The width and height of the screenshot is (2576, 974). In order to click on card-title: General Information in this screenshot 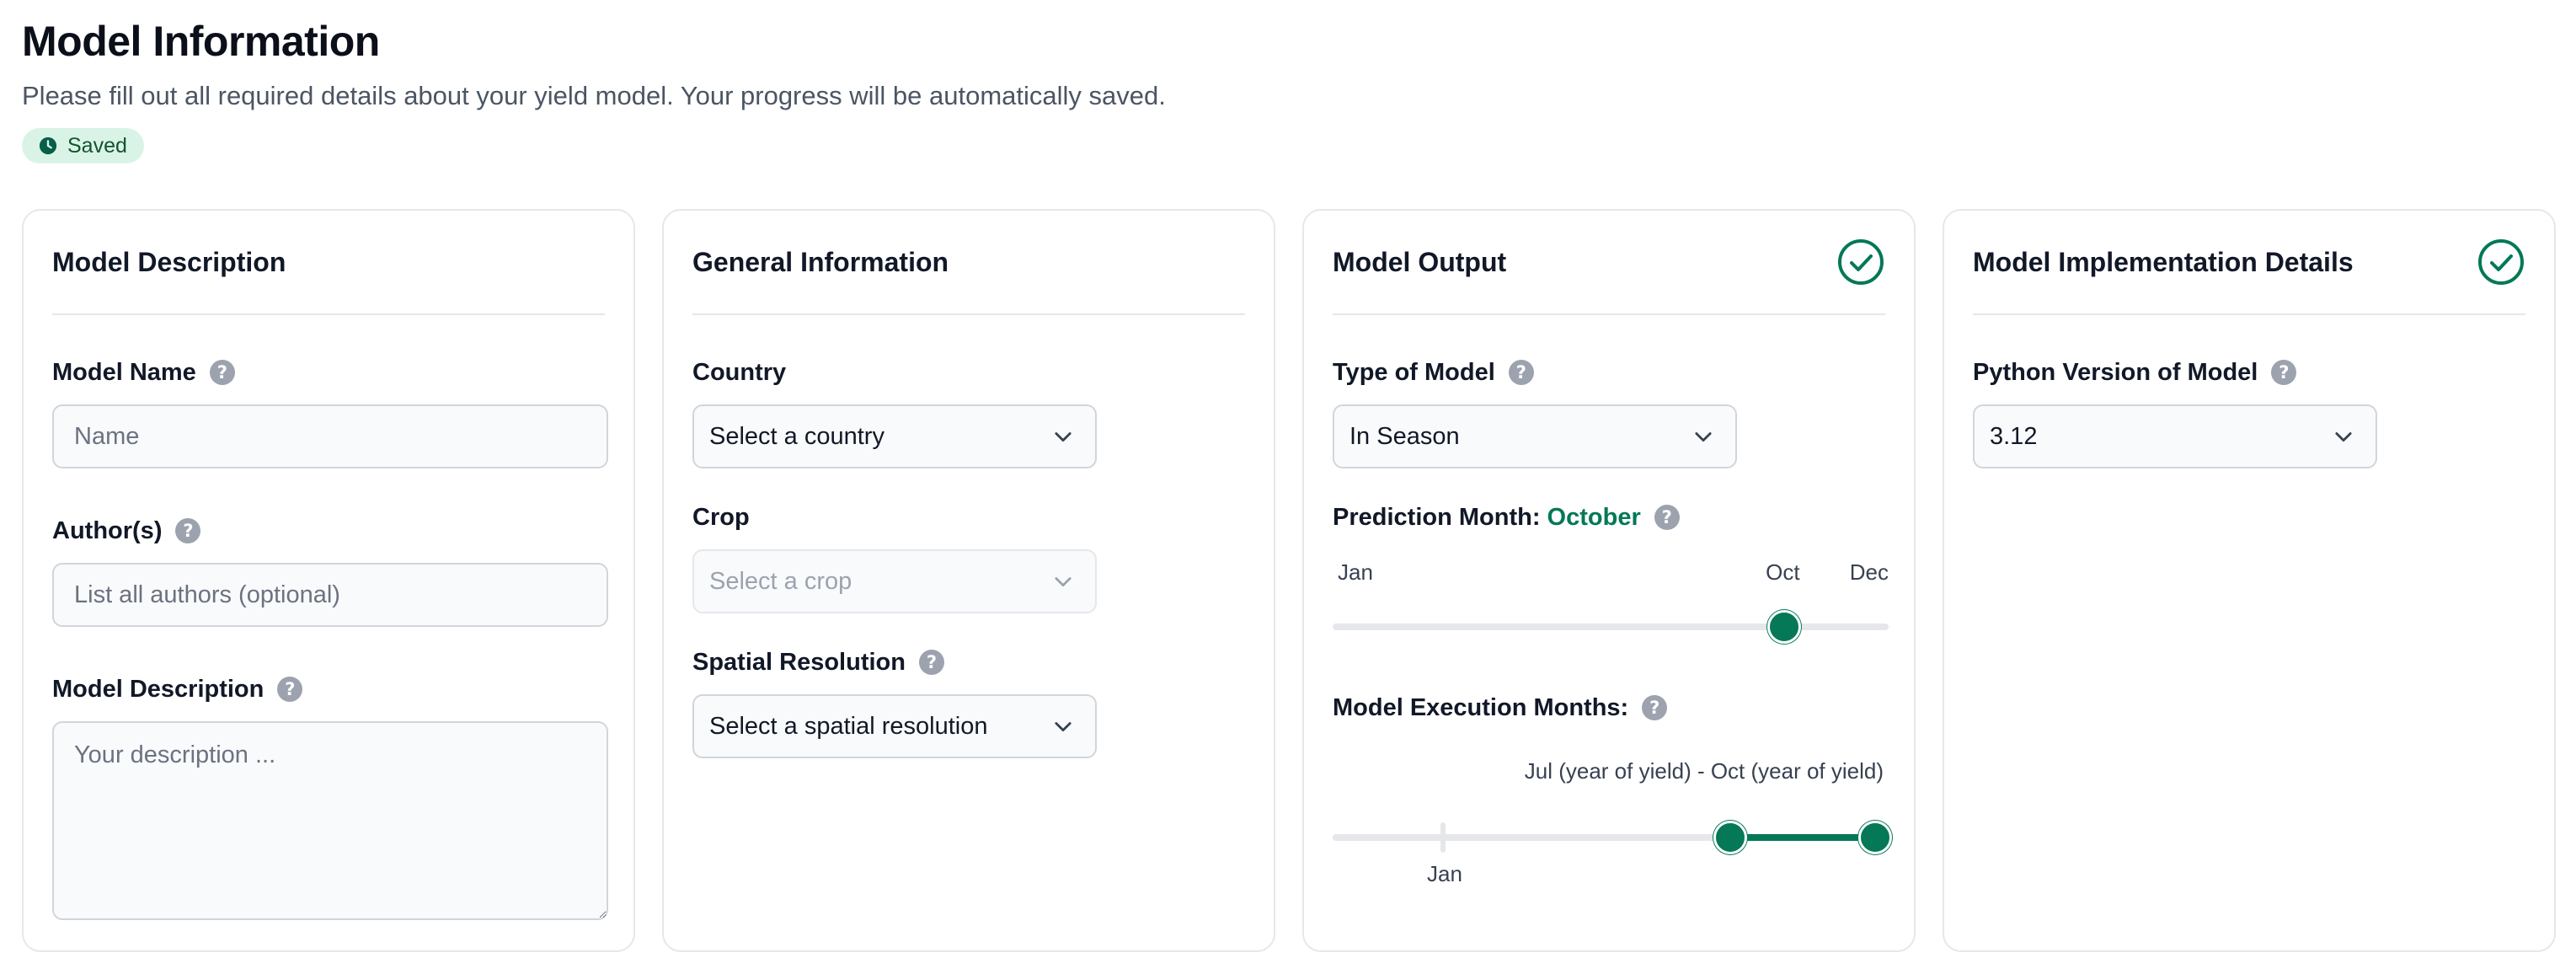, I will do `click(820, 261)`.